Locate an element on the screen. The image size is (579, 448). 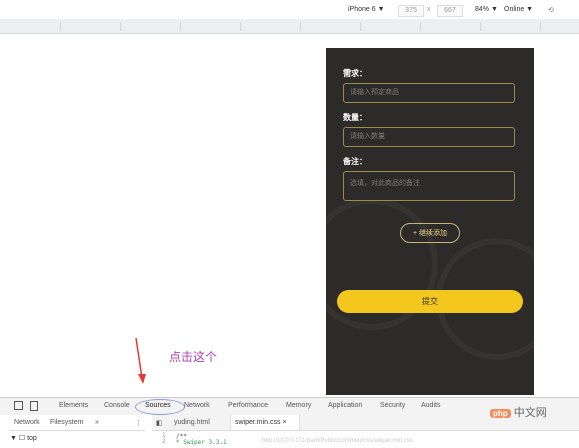
quantity-label: 数量： is located at coordinates (355, 117).